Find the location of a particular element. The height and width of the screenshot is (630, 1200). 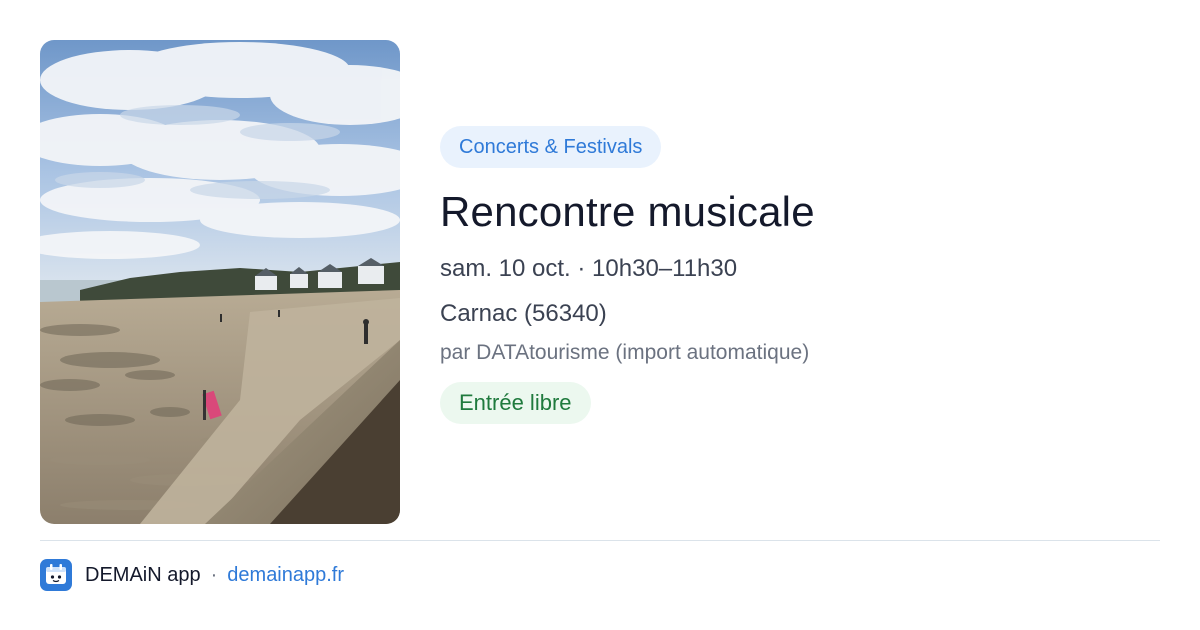

footer-divider is located at coordinates (600, 540).